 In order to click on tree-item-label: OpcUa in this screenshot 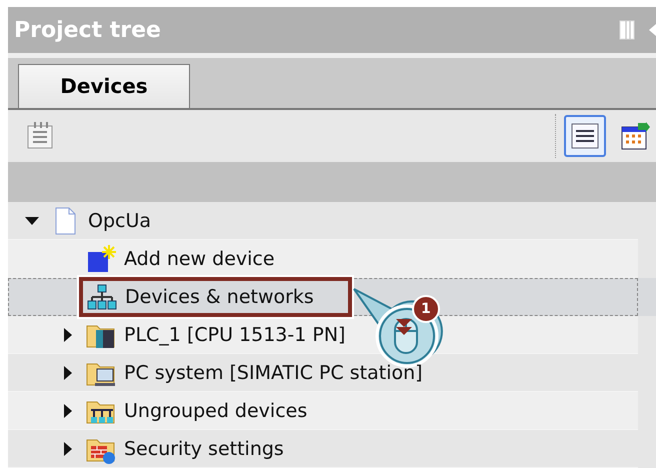, I will do `click(120, 221)`.